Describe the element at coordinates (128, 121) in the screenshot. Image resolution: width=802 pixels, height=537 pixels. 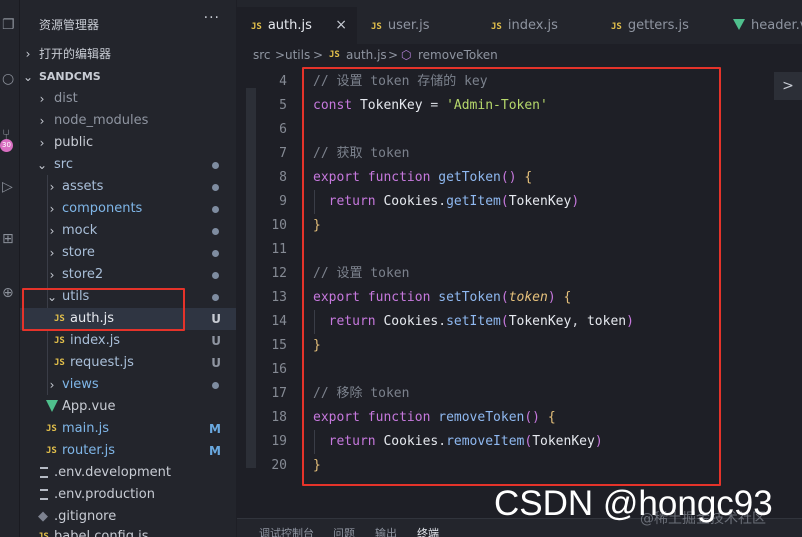
I see `tree-item-node-modules: › node_modules` at that location.